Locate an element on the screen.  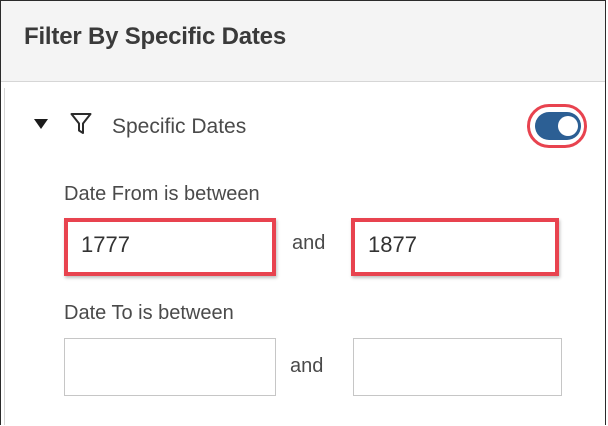
date-from-label: Date From is between is located at coordinates (162, 194).